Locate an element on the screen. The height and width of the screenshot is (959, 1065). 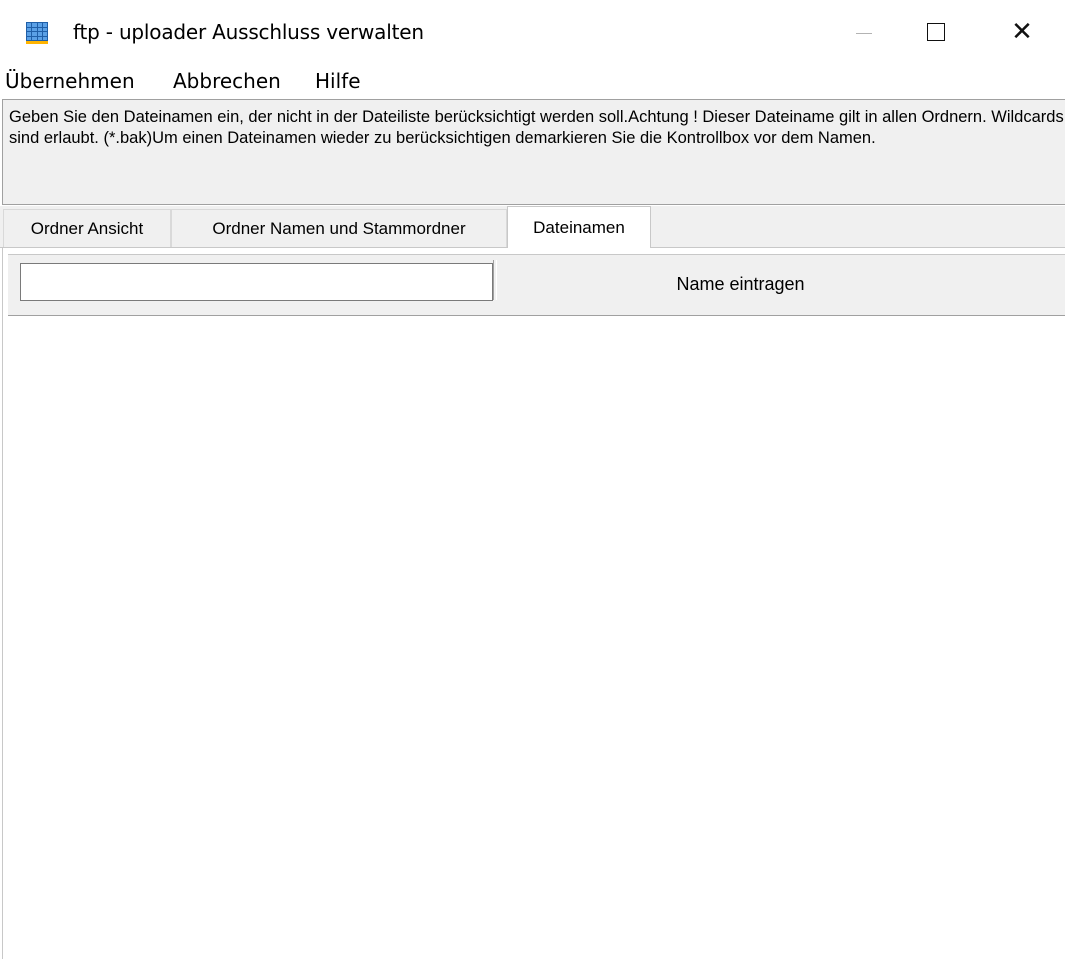
tab-ordner-namen-und-stammordner: Ordner Namen und Stammordner is located at coordinates (339, 228).